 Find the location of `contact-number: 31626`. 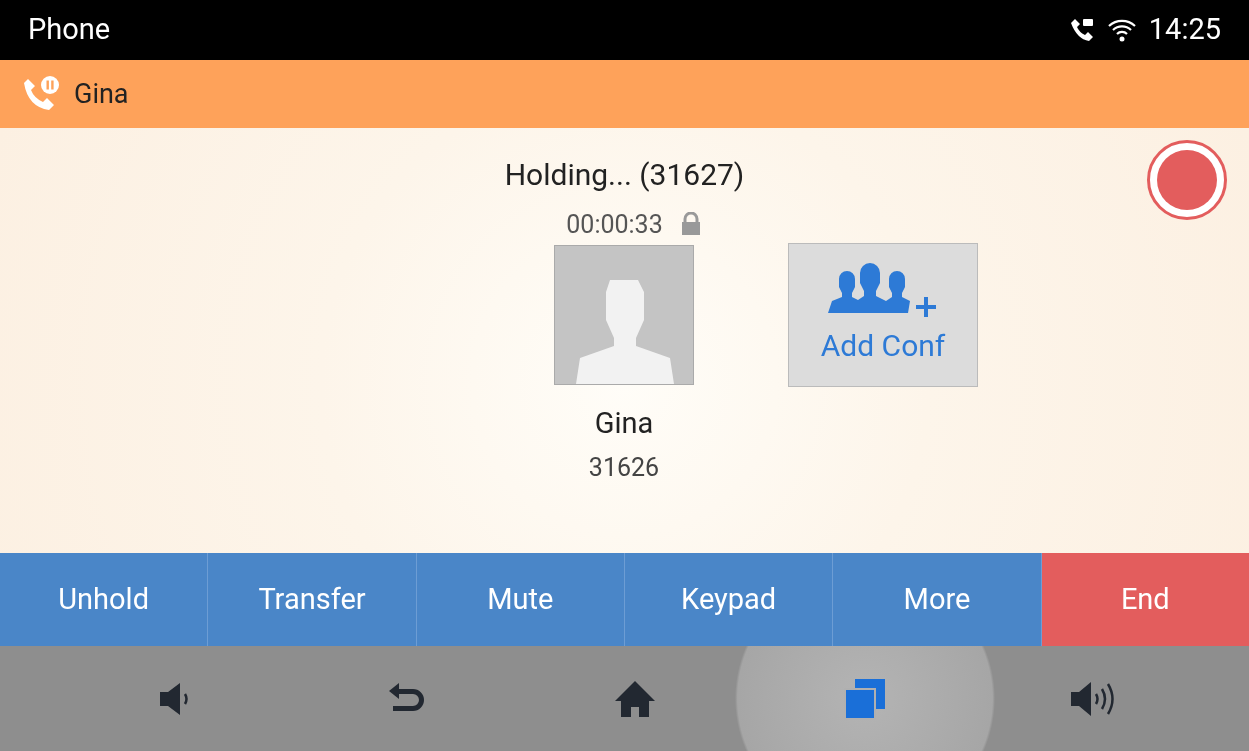

contact-number: 31626 is located at coordinates (624, 468).